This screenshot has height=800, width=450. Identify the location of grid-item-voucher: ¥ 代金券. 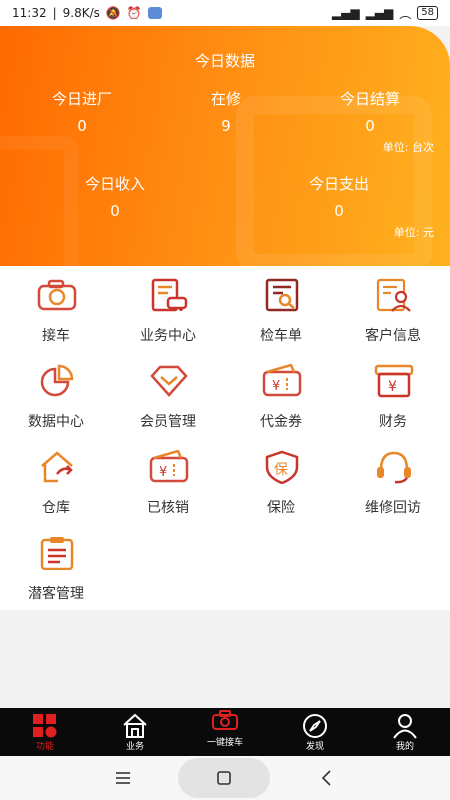
(281, 395).